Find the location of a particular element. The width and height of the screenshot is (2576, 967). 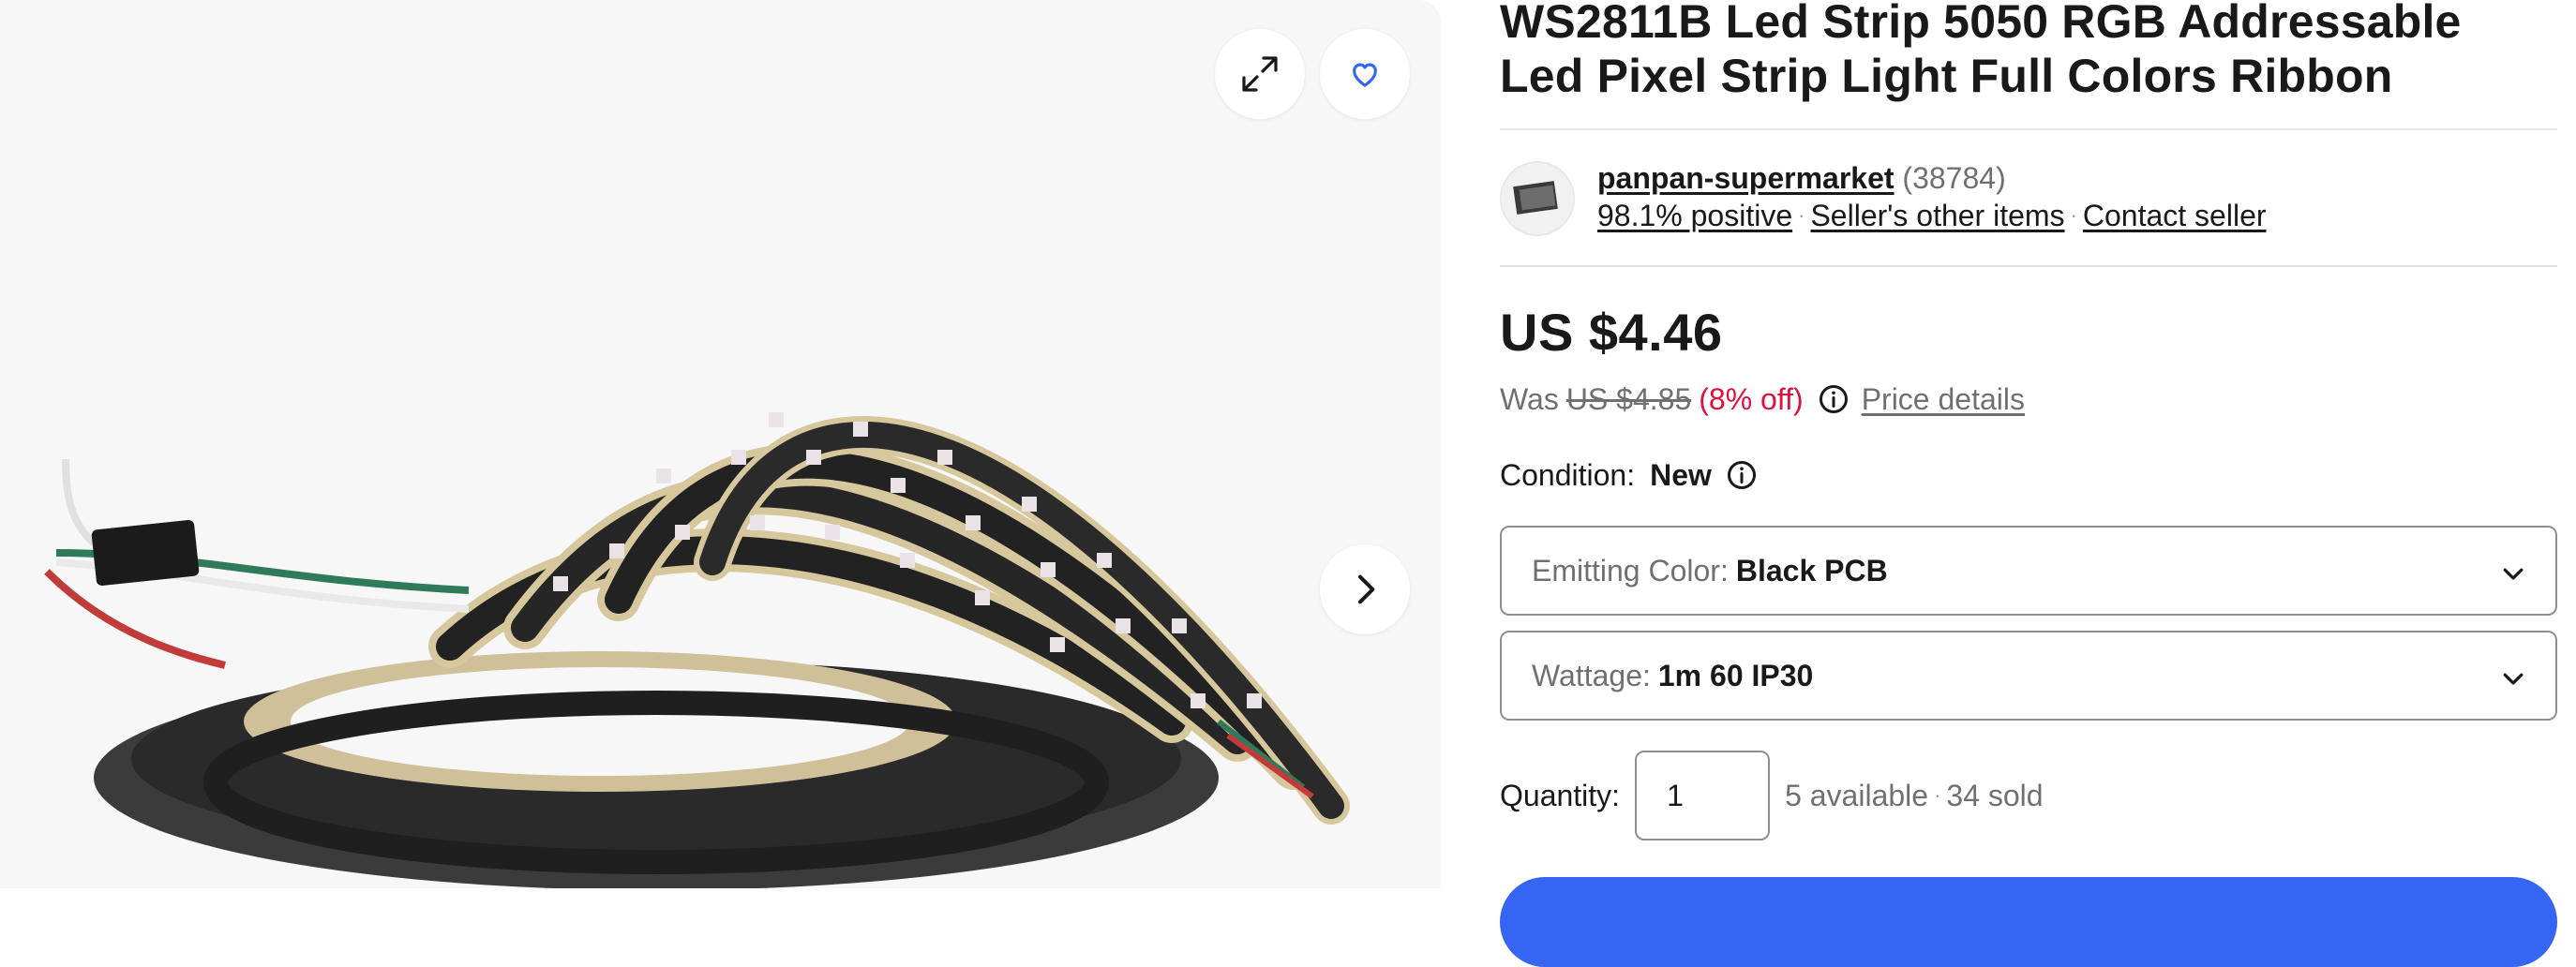

select-value: Black PCB is located at coordinates (1812, 570).